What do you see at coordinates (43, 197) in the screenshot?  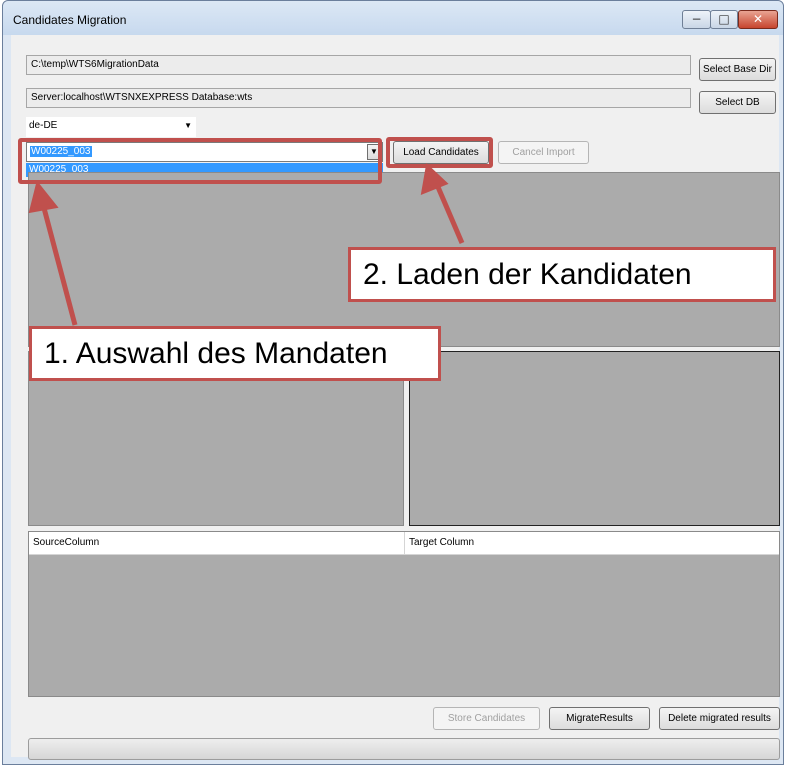 I see `arrow-head-step1` at bounding box center [43, 197].